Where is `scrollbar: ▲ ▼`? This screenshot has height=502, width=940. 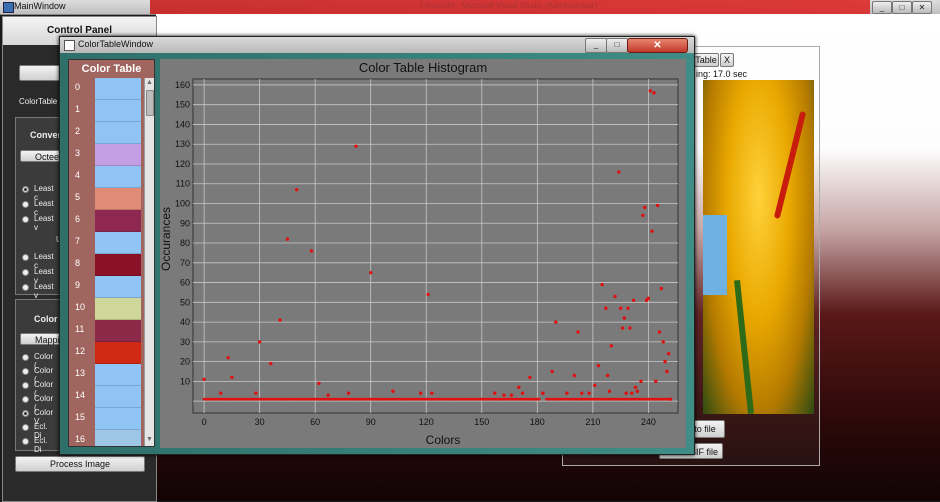 scrollbar: ▲ ▼ is located at coordinates (149, 262).